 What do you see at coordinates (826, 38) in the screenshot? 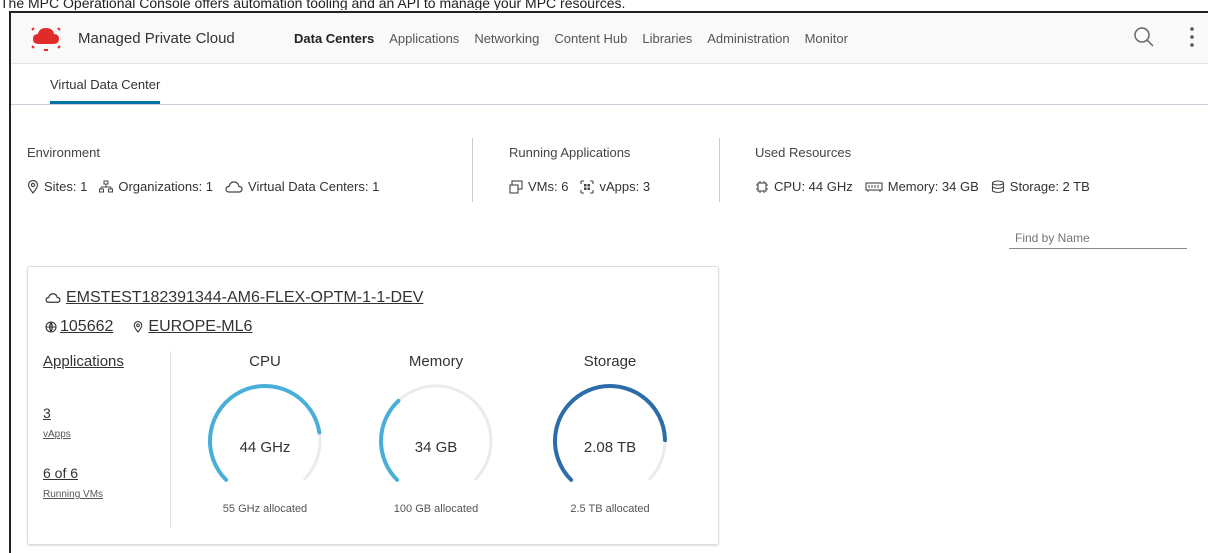
I see `nav-monitor: Monitor` at bounding box center [826, 38].